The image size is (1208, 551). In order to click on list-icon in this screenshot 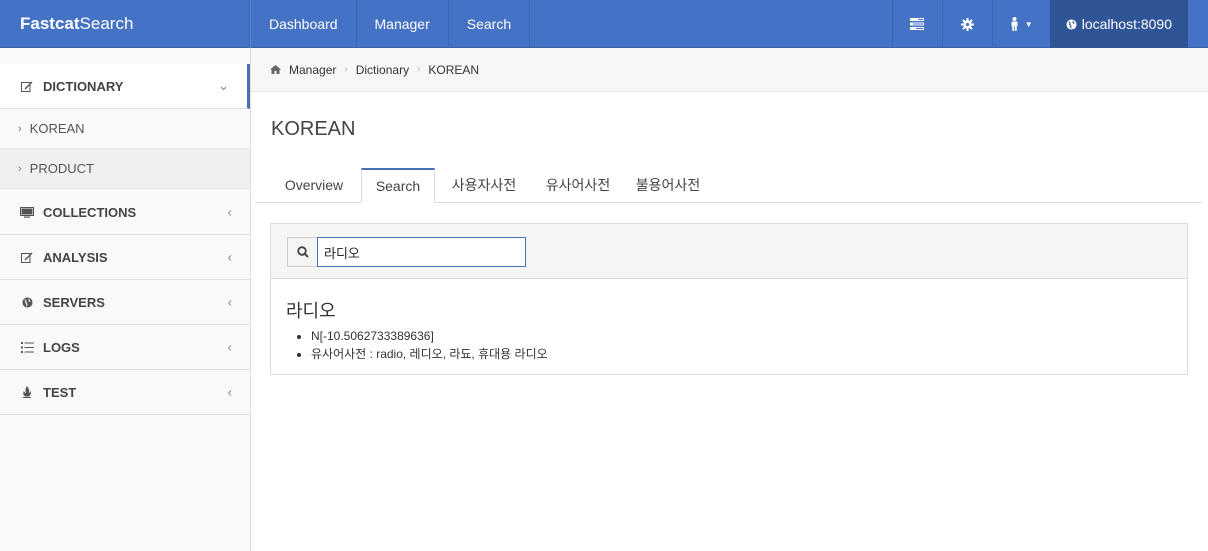, I will do `click(27, 347)`.